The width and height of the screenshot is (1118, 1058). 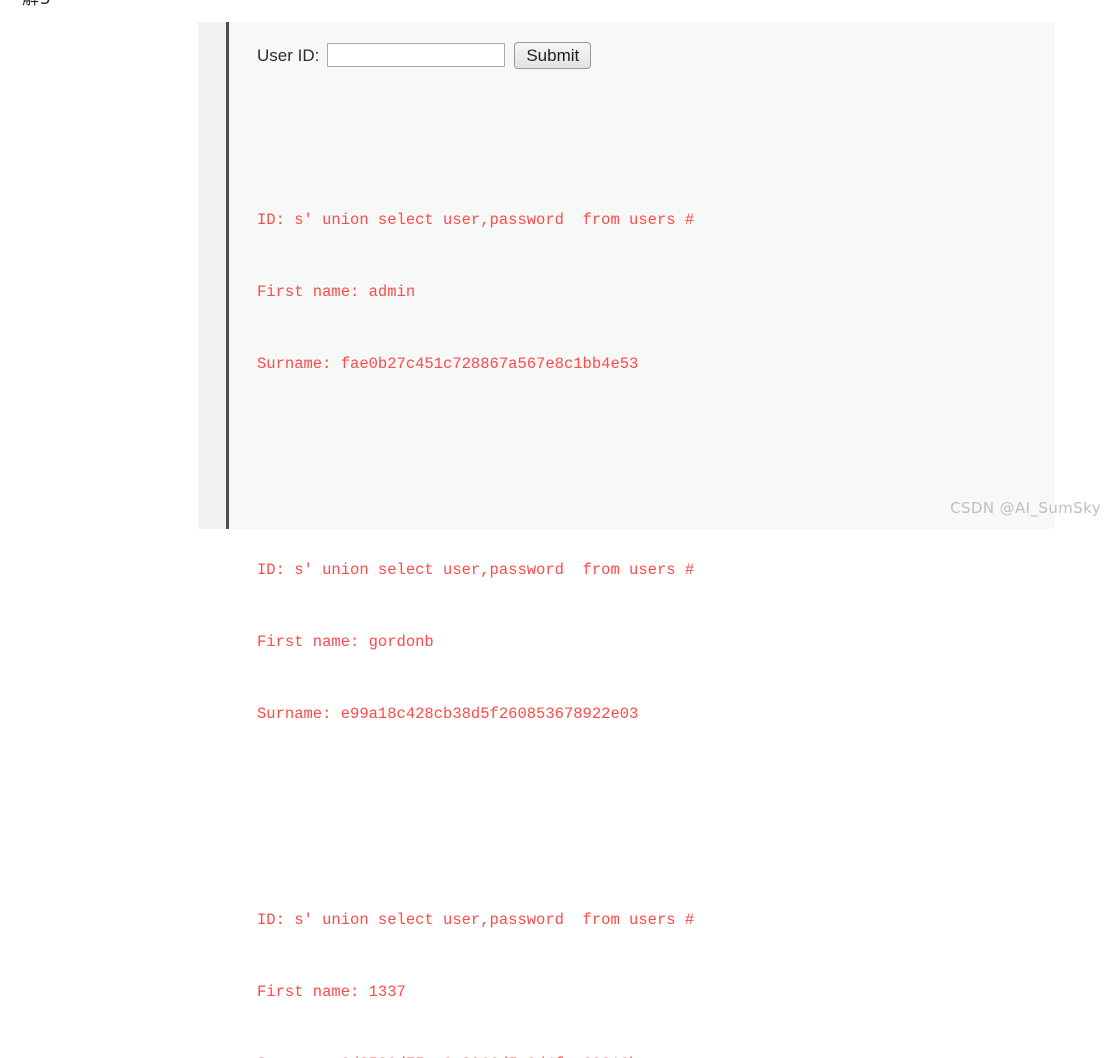 What do you see at coordinates (553, 55) in the screenshot?
I see `submit-button: Submit` at bounding box center [553, 55].